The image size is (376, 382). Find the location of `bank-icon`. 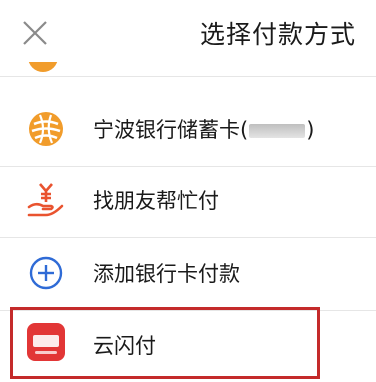

bank-icon is located at coordinates (46, 129).